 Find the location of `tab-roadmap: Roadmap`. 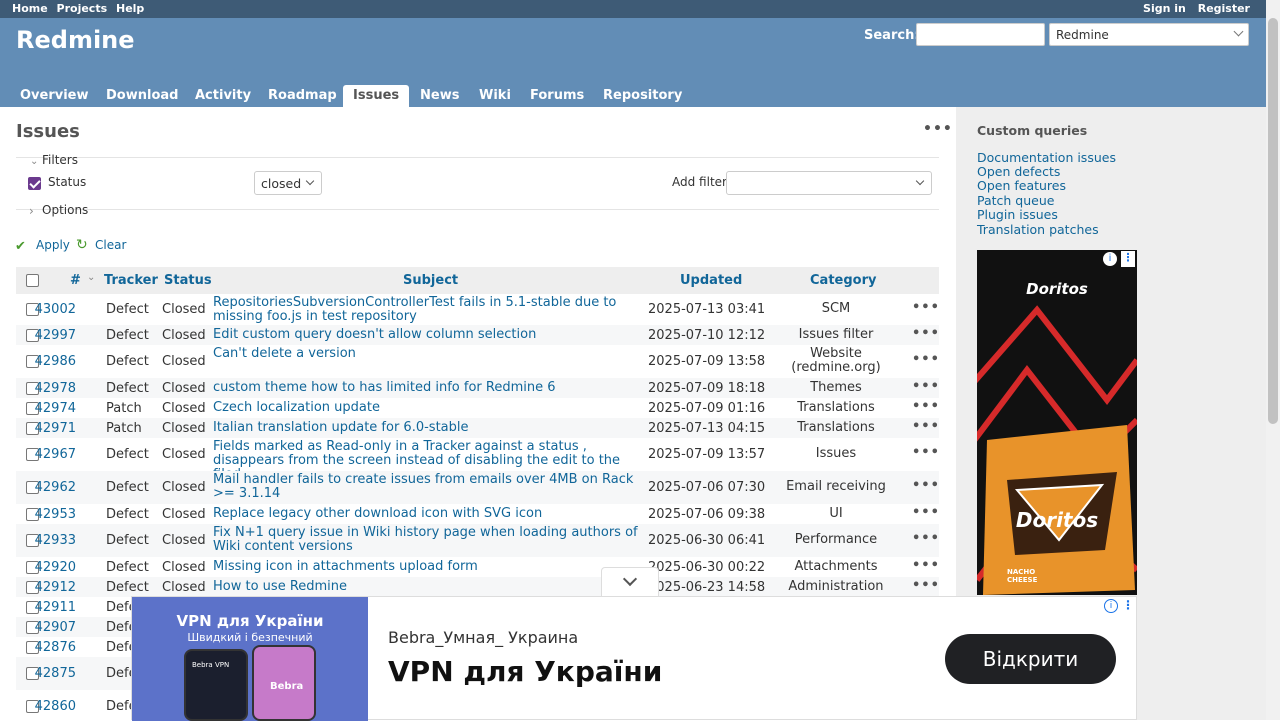

tab-roadmap: Roadmap is located at coordinates (302, 96).